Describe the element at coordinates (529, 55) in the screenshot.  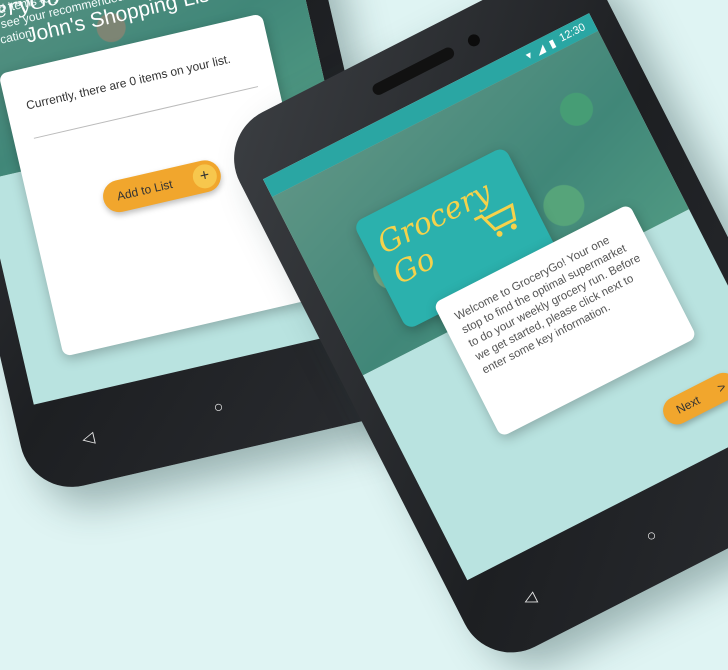
I see `wifi-icon: ▾` at that location.